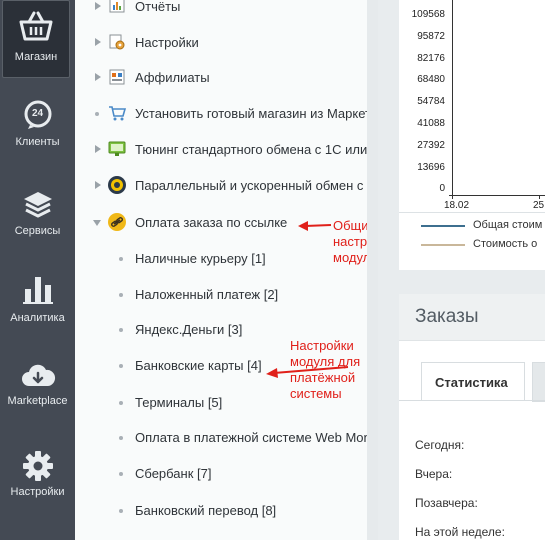 Image resolution: width=545 pixels, height=540 pixels. I want to click on orders-title: Заказы, so click(447, 316).